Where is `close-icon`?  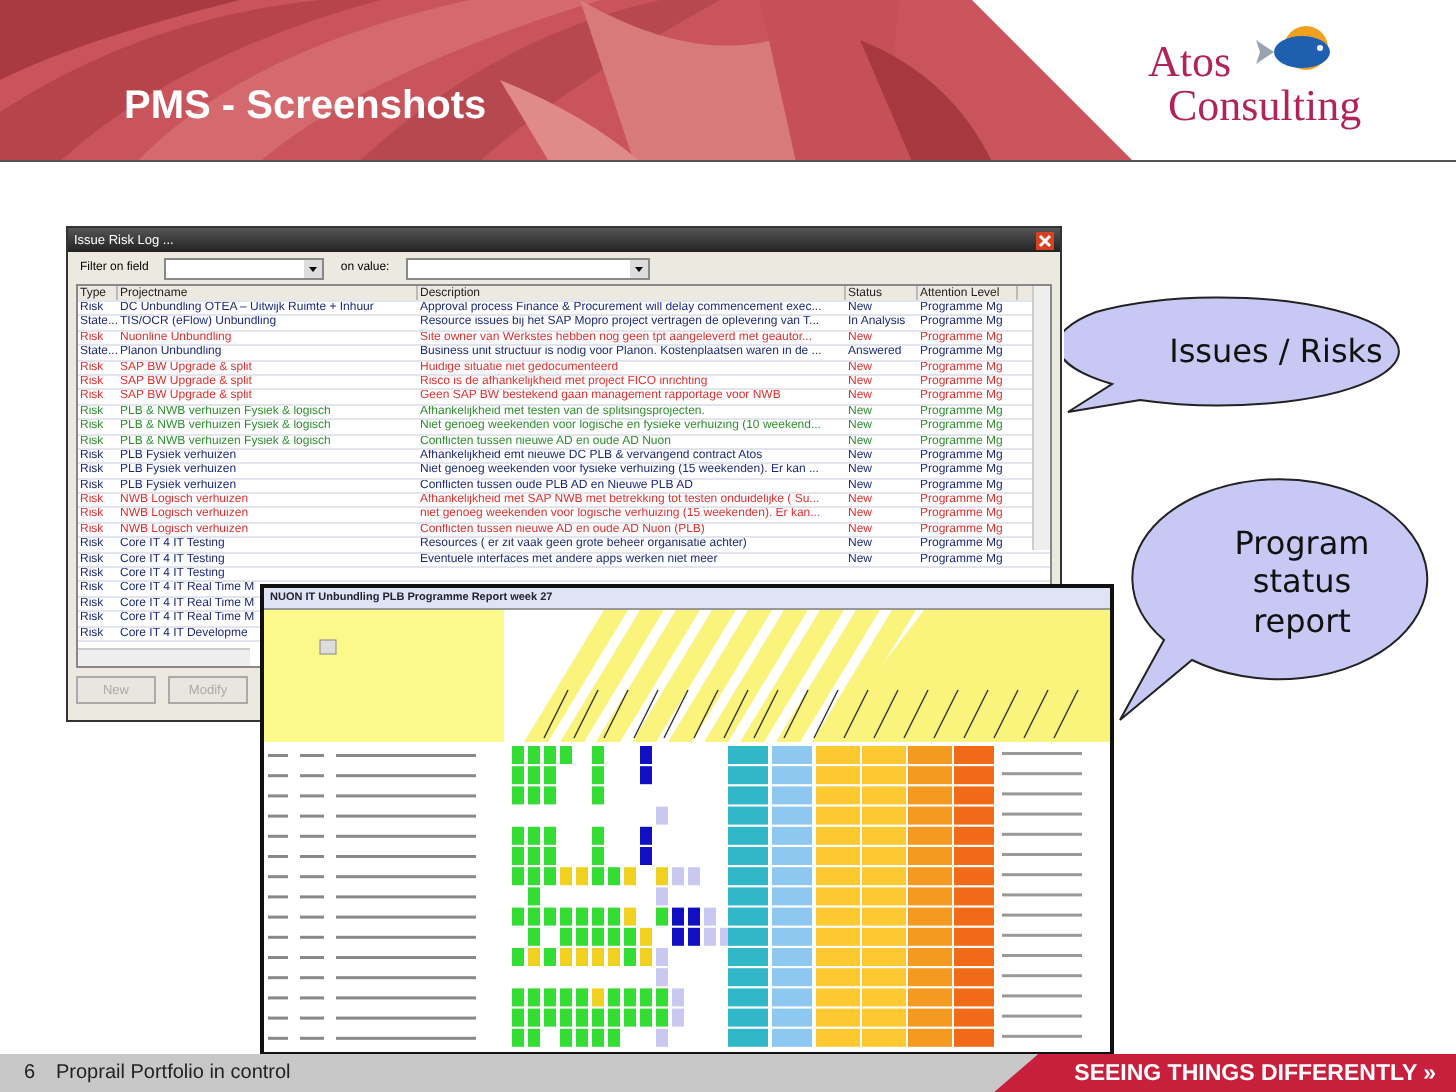
close-icon is located at coordinates (1045, 240).